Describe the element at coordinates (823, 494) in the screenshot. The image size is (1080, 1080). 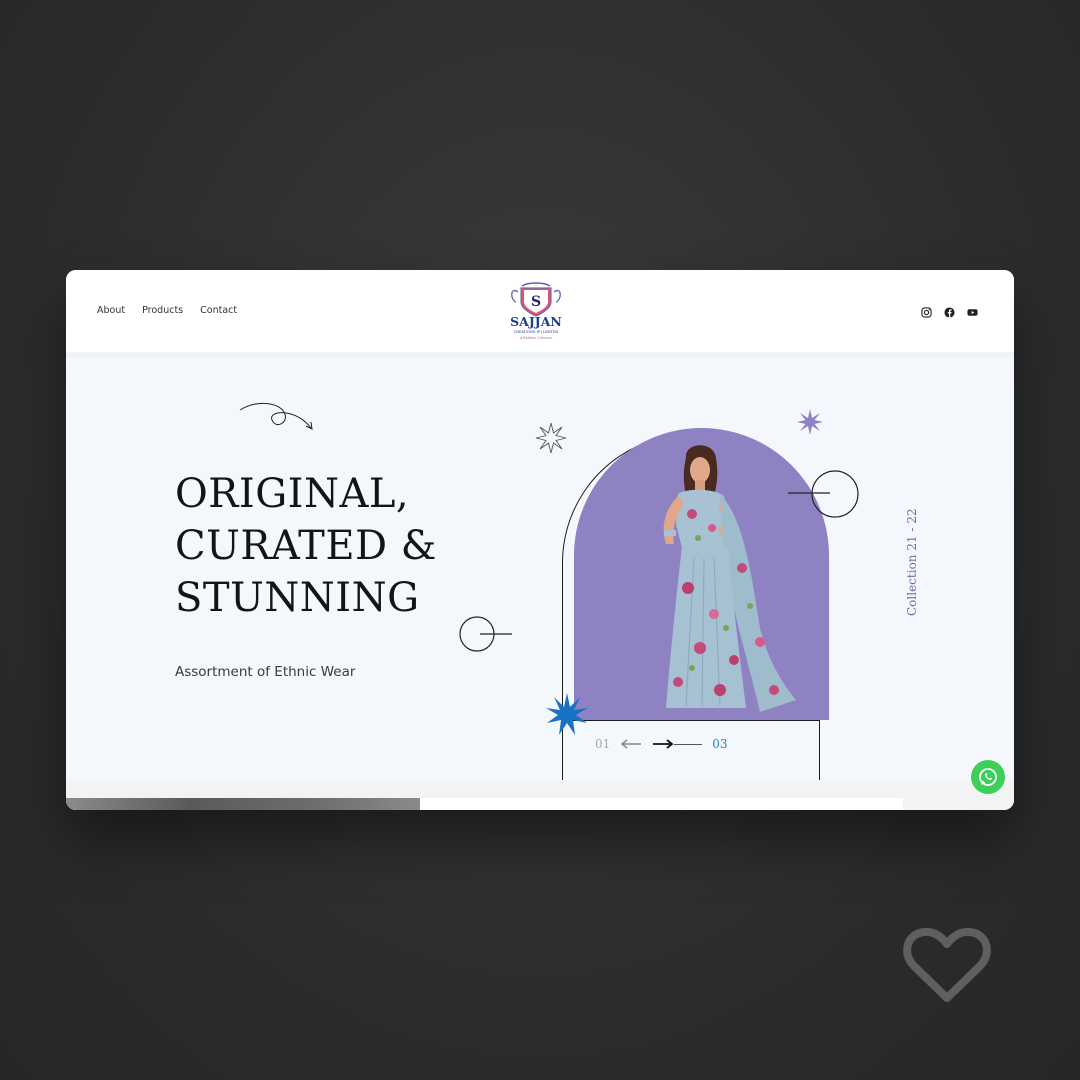
I see `circle-line-decoration-right` at that location.